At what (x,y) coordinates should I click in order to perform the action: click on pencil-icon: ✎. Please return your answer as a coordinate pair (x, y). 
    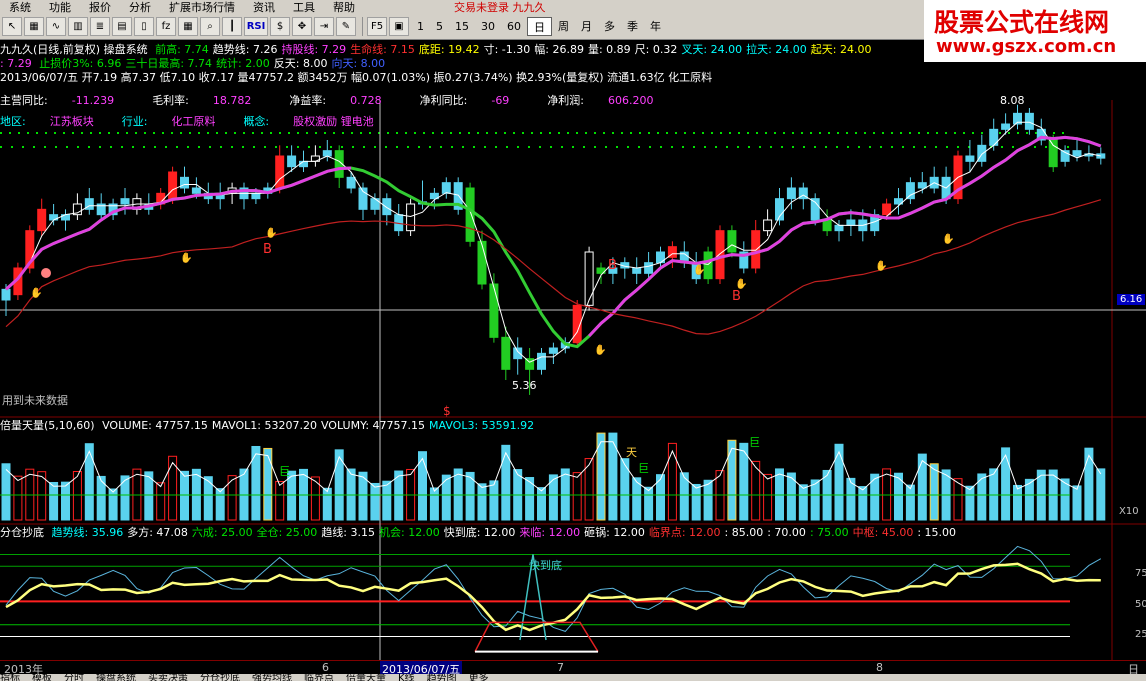
    Looking at the image, I should click on (346, 26).